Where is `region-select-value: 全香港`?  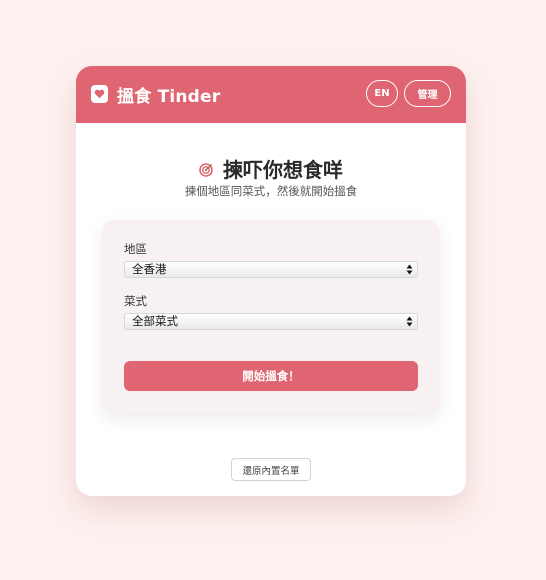
region-select-value: 全香港 is located at coordinates (149, 269).